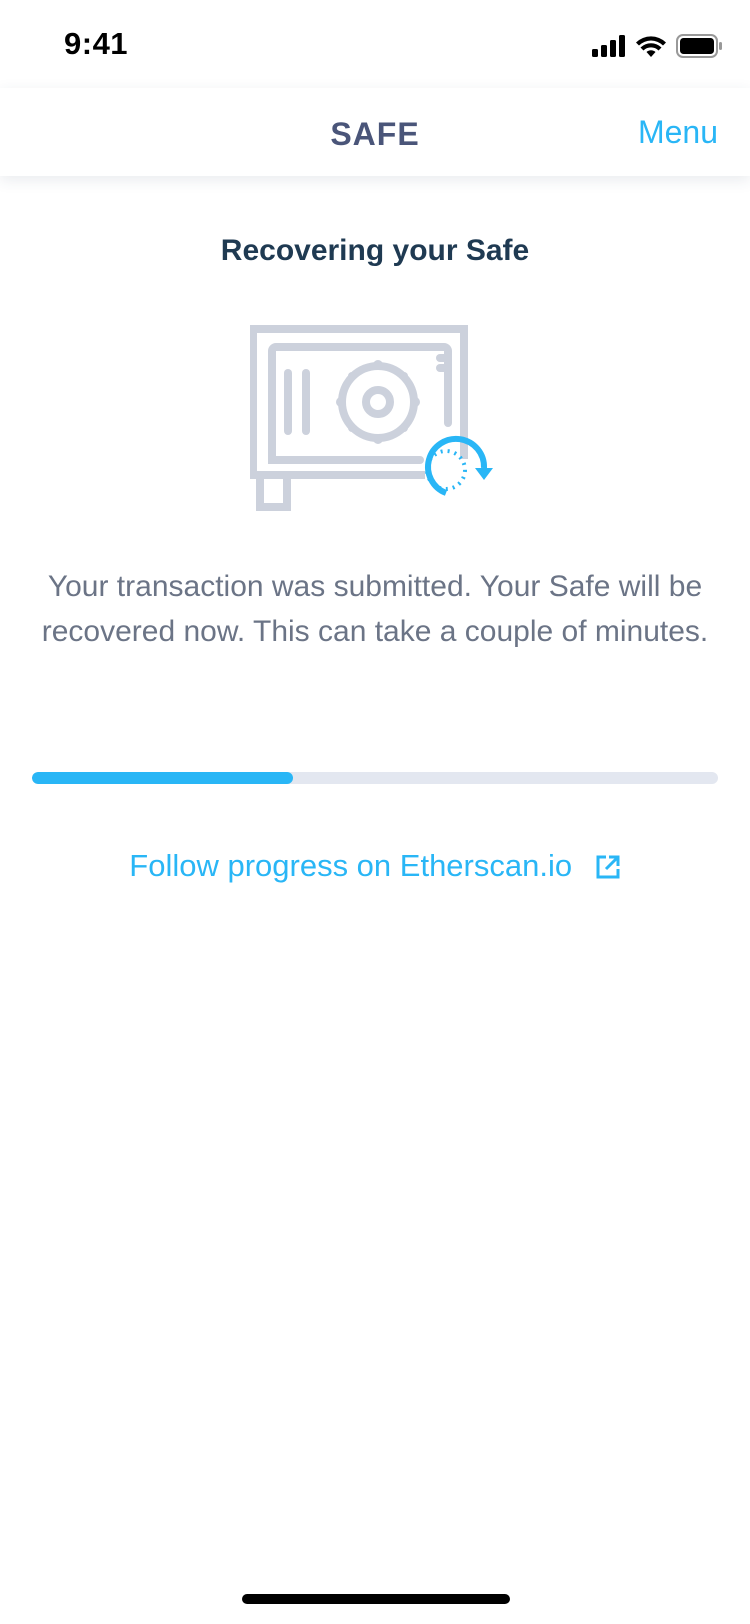  What do you see at coordinates (608, 46) in the screenshot?
I see `signal-icon` at bounding box center [608, 46].